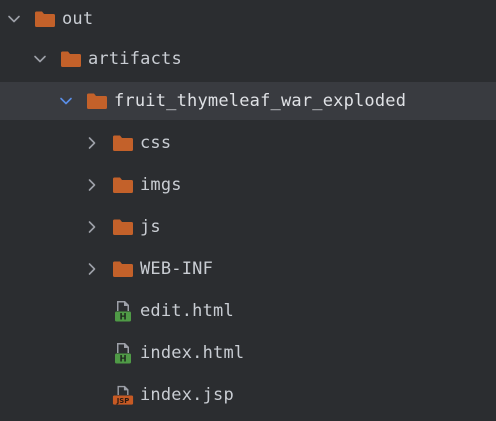 This screenshot has width=496, height=421. What do you see at coordinates (177, 269) in the screenshot?
I see `tree-node-label: WEB-INF` at bounding box center [177, 269].